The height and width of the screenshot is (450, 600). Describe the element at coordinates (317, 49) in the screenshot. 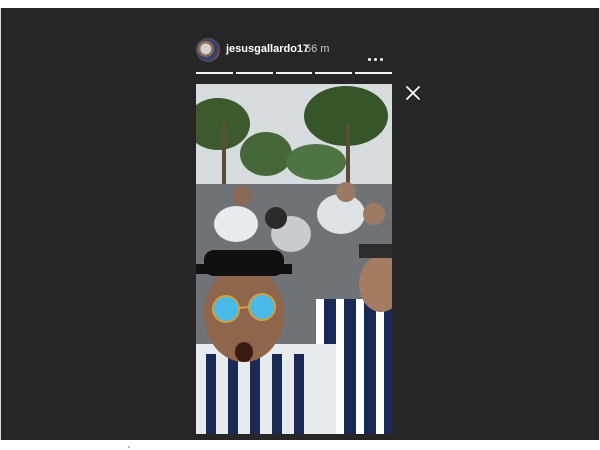

I see `story-timestamp: 56 m` at that location.